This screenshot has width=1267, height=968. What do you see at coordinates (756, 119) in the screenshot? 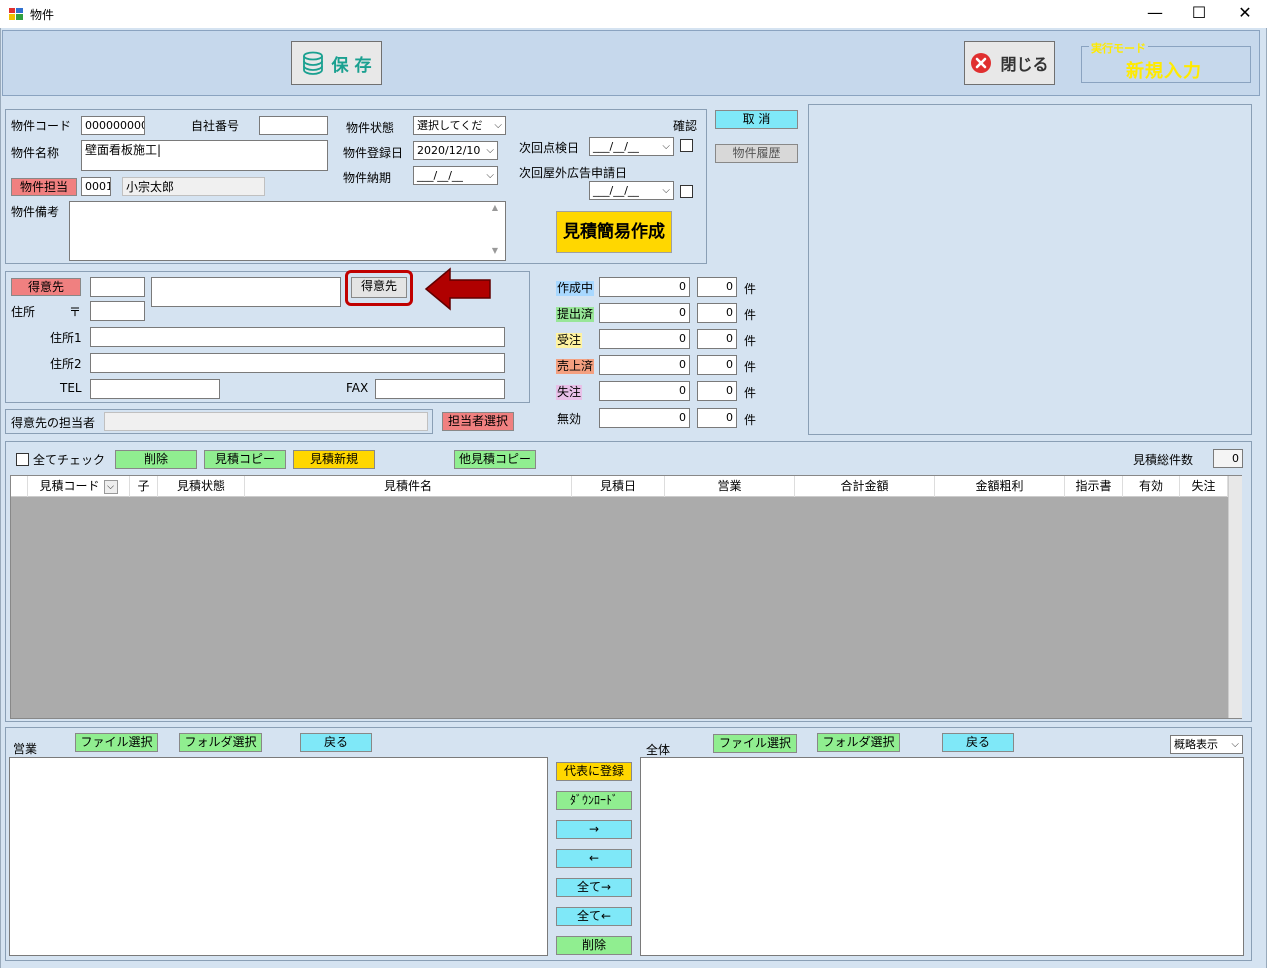
I see `cancel-button: 取 消` at bounding box center [756, 119].